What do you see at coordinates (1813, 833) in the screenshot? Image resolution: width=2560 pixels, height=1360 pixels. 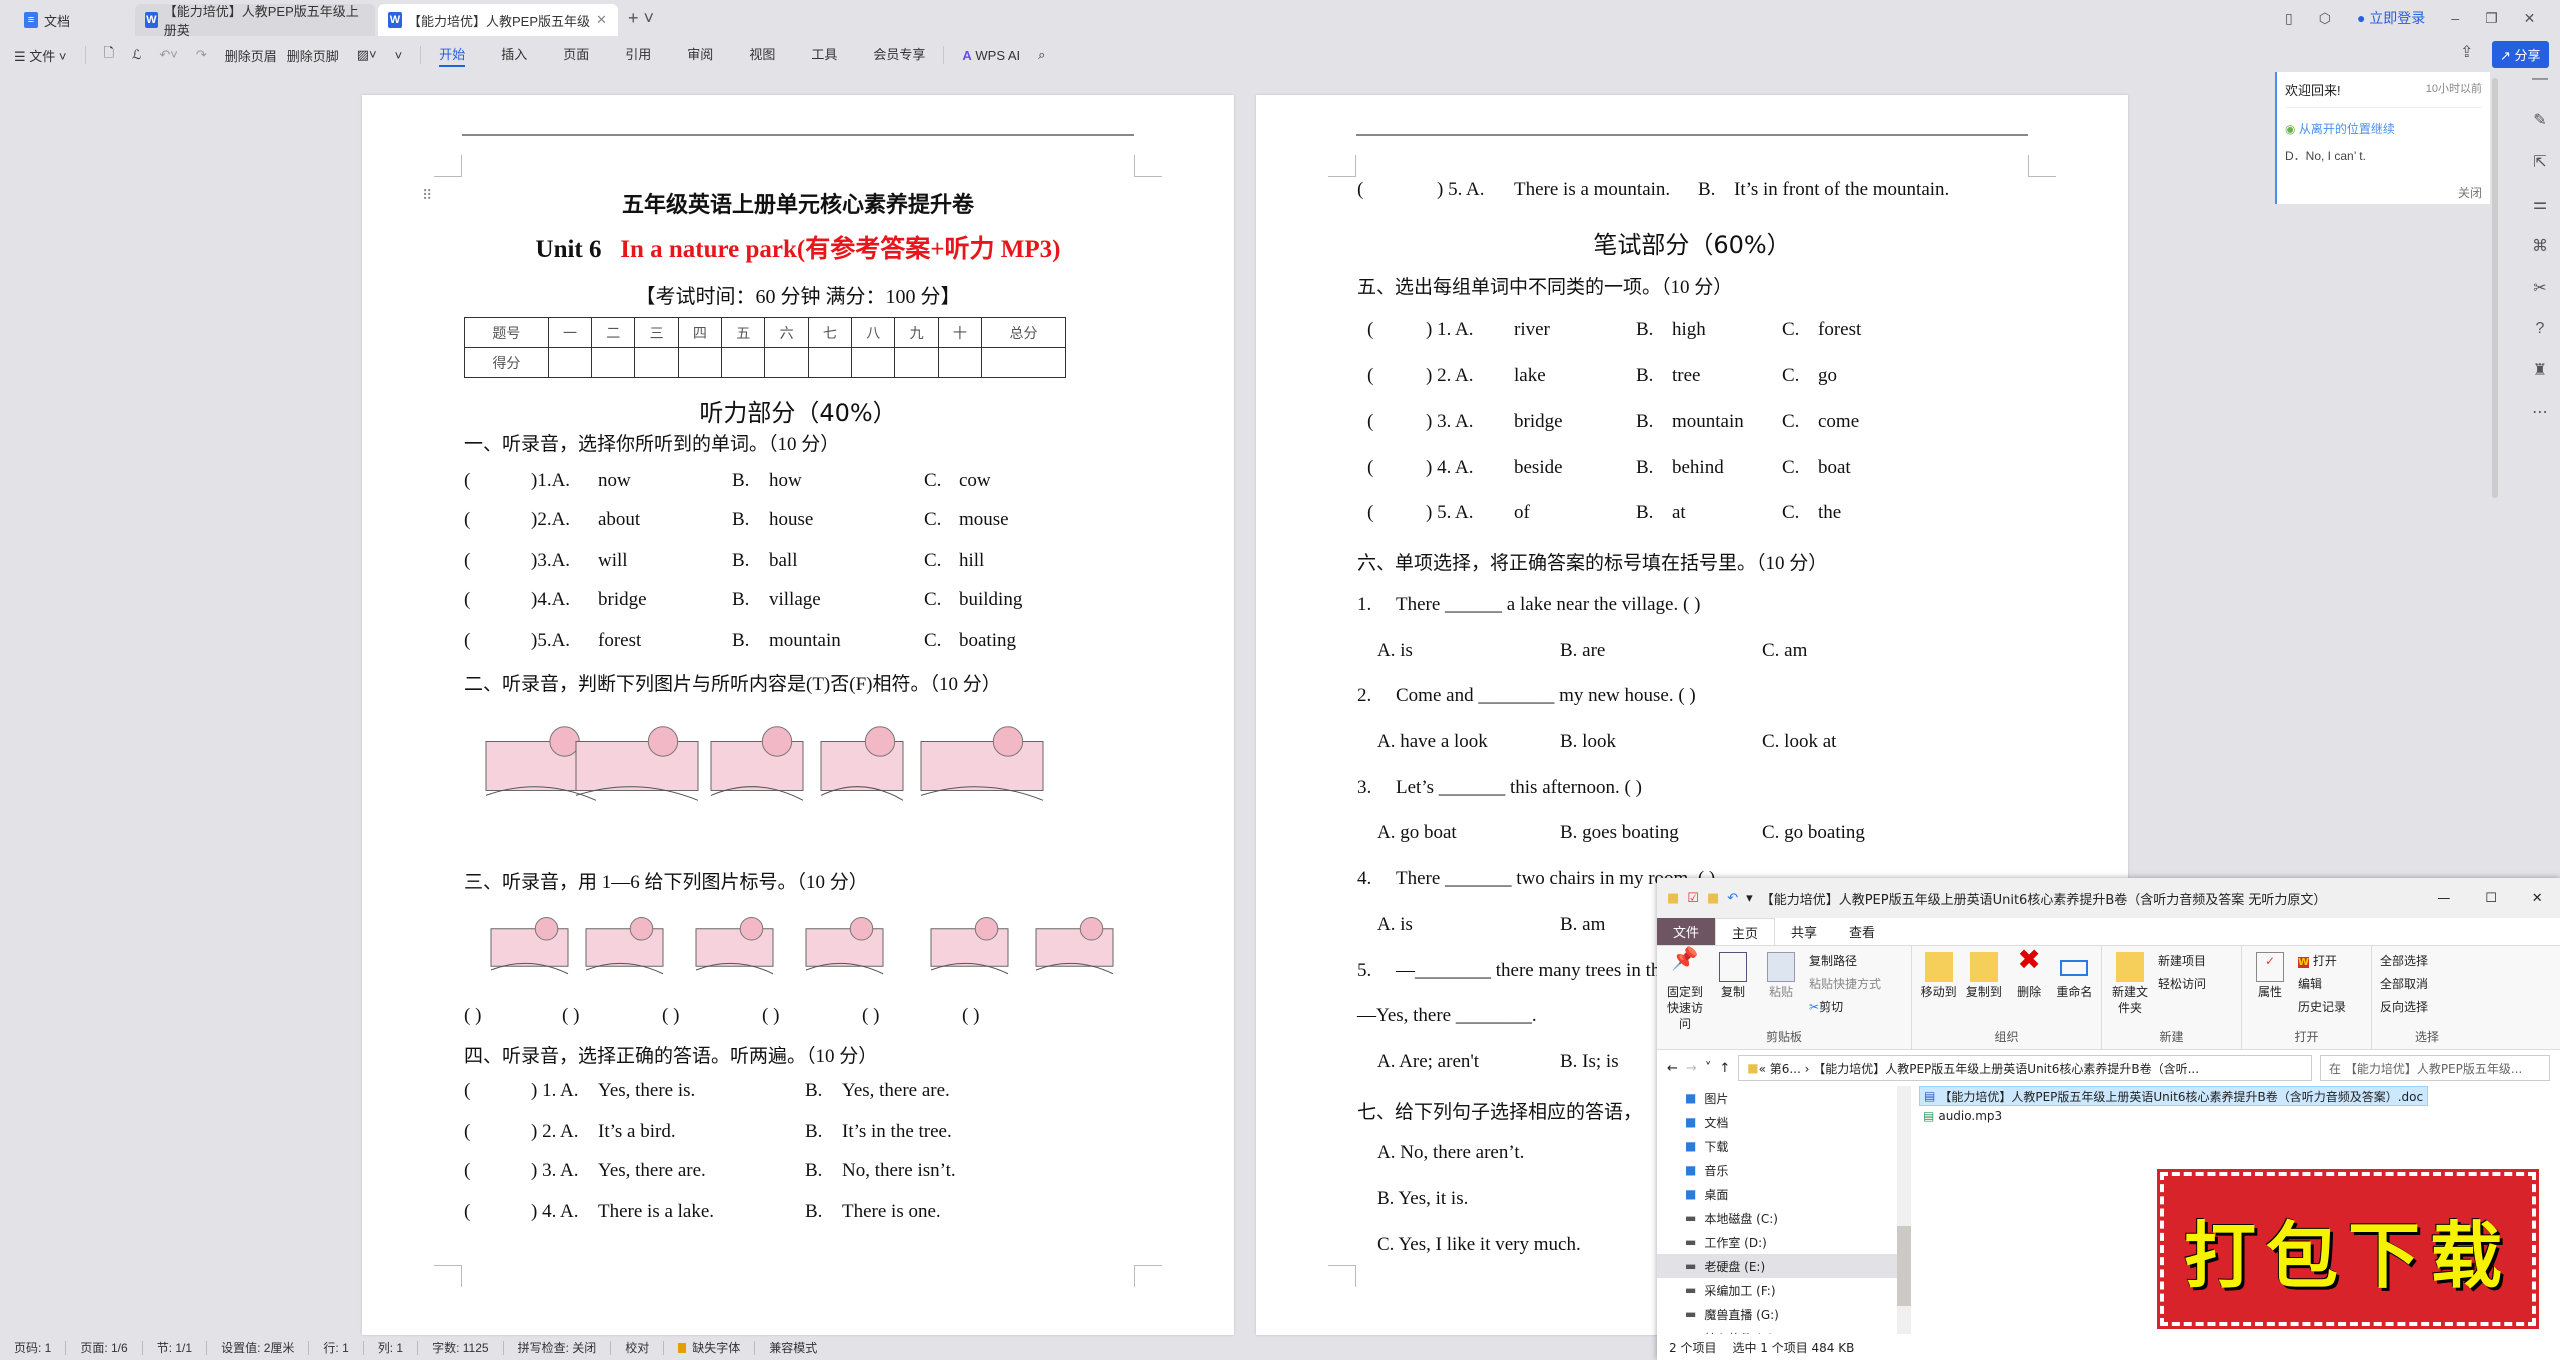 I see `option-c: C. go boating` at bounding box center [1813, 833].